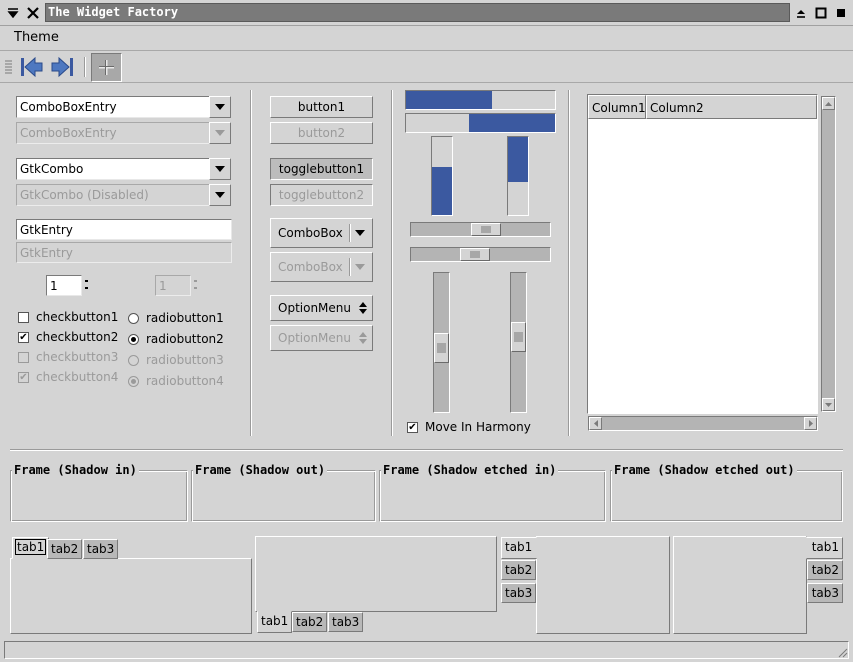 This screenshot has width=853, height=662. What do you see at coordinates (113, 107) in the screenshot?
I see `comboboxentry-input: ComboBoxEntry` at bounding box center [113, 107].